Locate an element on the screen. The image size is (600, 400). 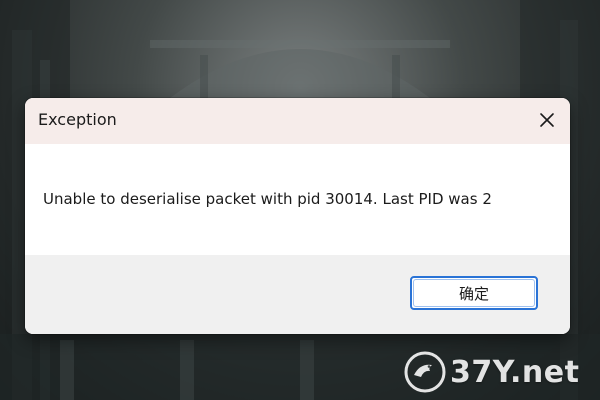
close-icon is located at coordinates (547, 120).